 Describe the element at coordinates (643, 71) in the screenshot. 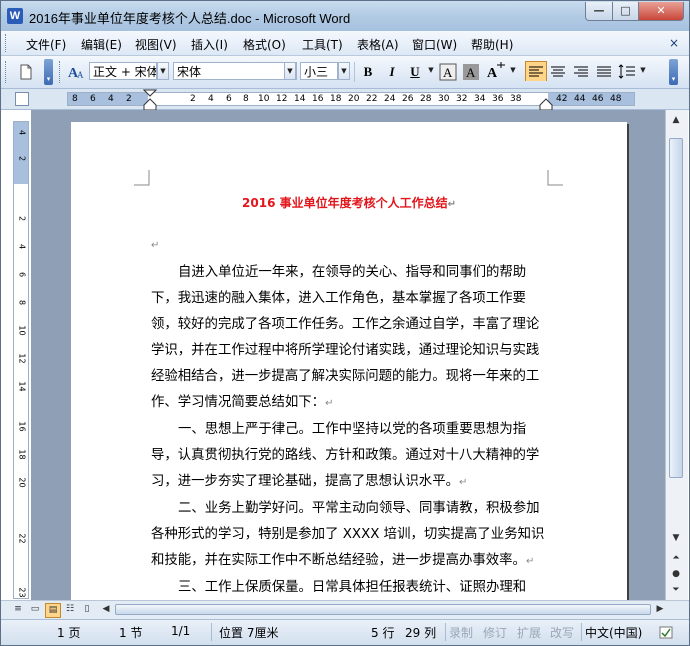

I see `line-spacing-dropdown-icon: ▼` at that location.